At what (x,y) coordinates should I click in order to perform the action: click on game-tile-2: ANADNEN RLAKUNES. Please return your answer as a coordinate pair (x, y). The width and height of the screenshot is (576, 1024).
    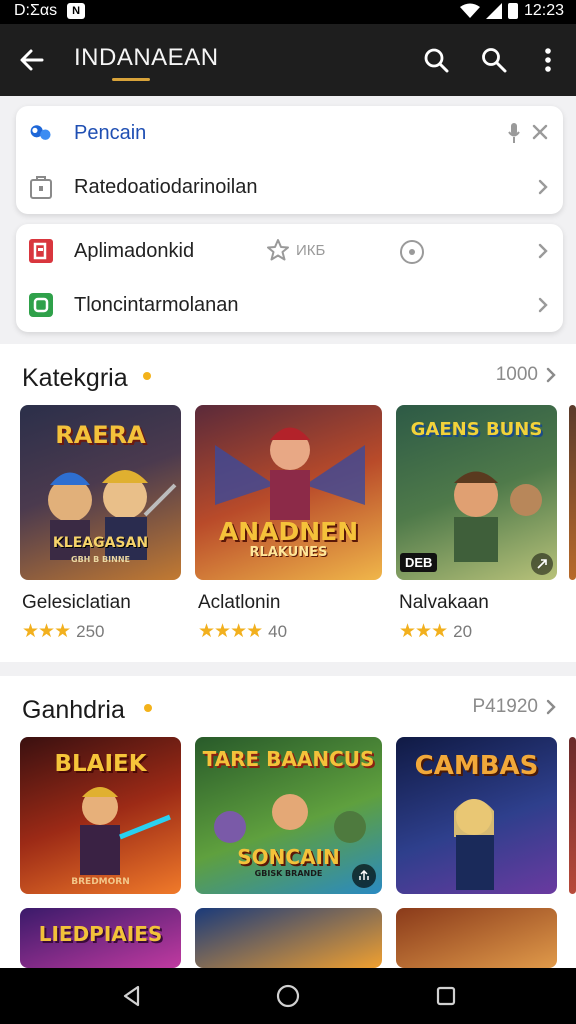
    Looking at the image, I should click on (288, 492).